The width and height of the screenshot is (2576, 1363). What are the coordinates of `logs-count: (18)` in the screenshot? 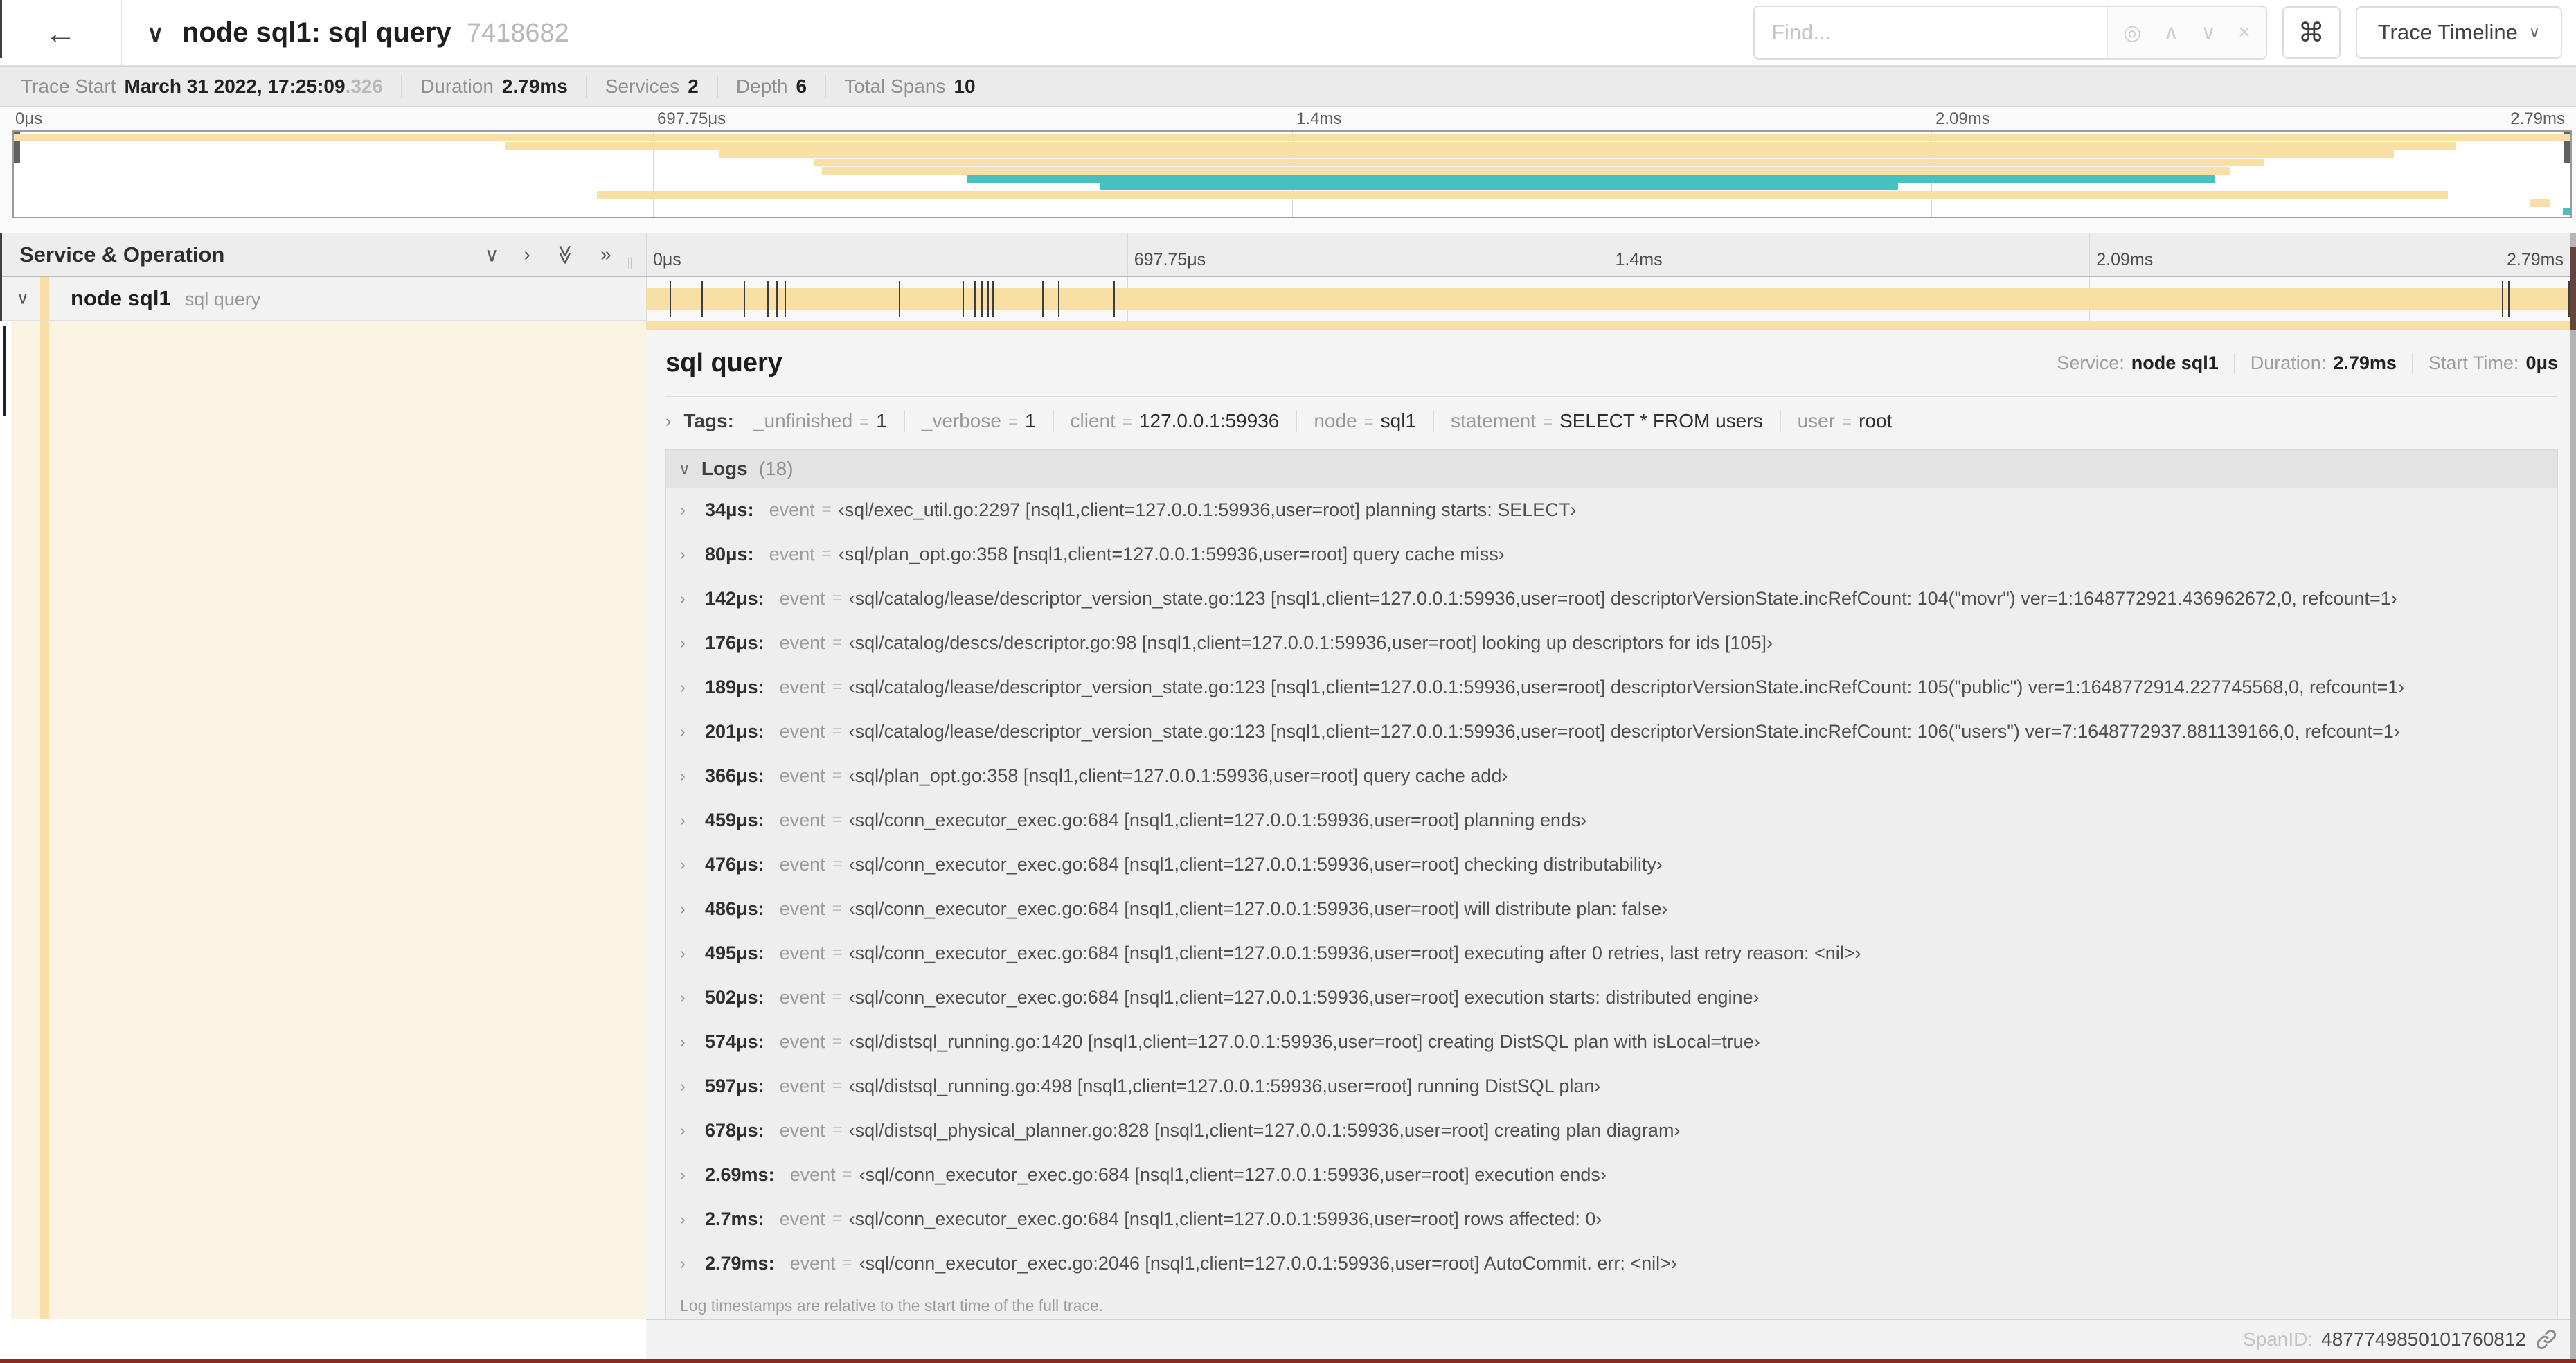 It's located at (776, 468).